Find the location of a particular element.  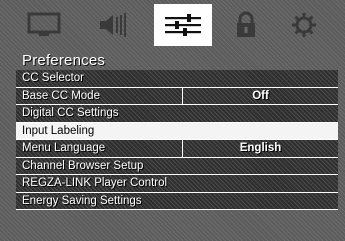

tab-lock is located at coordinates (246, 25).